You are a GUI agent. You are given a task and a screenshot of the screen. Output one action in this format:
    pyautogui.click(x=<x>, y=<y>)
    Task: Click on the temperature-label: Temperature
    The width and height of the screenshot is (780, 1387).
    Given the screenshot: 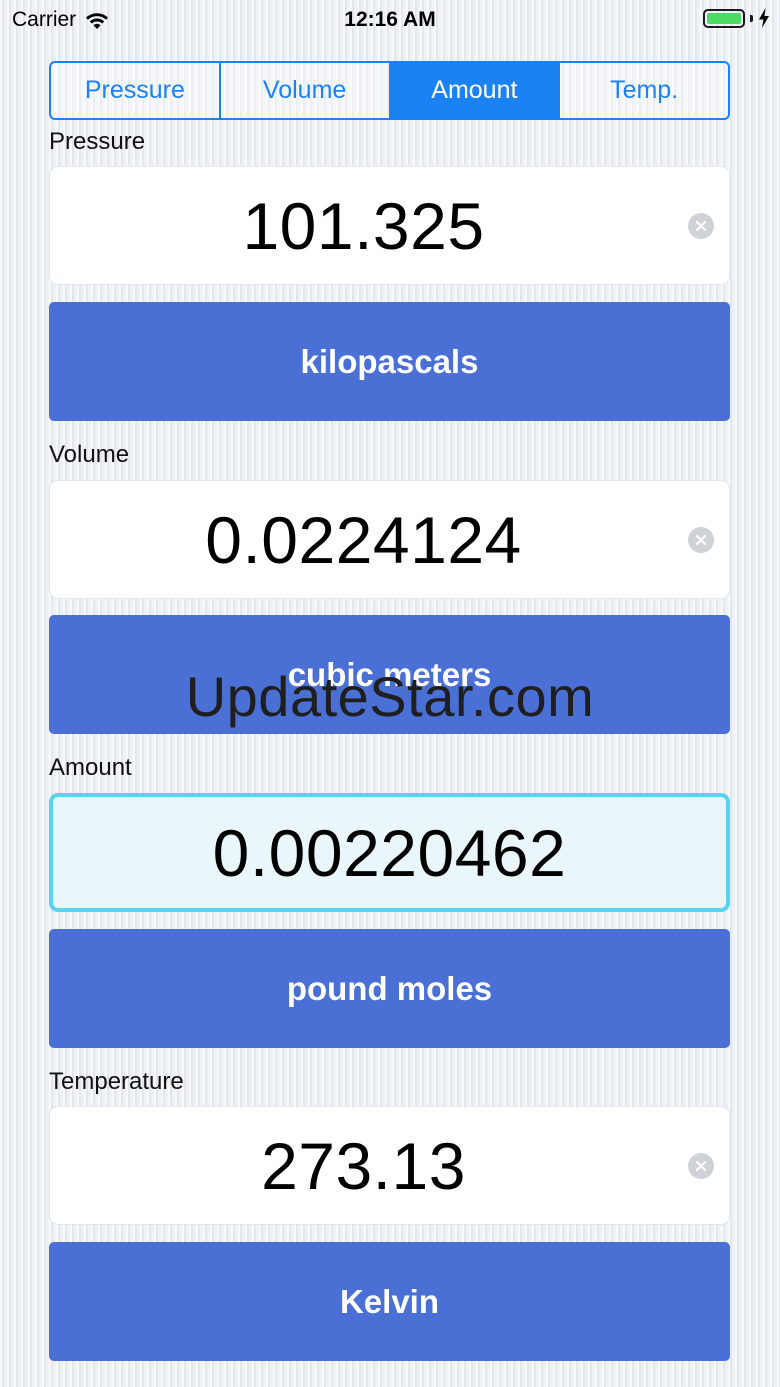 What is the action you would take?
    pyautogui.click(x=116, y=1081)
    